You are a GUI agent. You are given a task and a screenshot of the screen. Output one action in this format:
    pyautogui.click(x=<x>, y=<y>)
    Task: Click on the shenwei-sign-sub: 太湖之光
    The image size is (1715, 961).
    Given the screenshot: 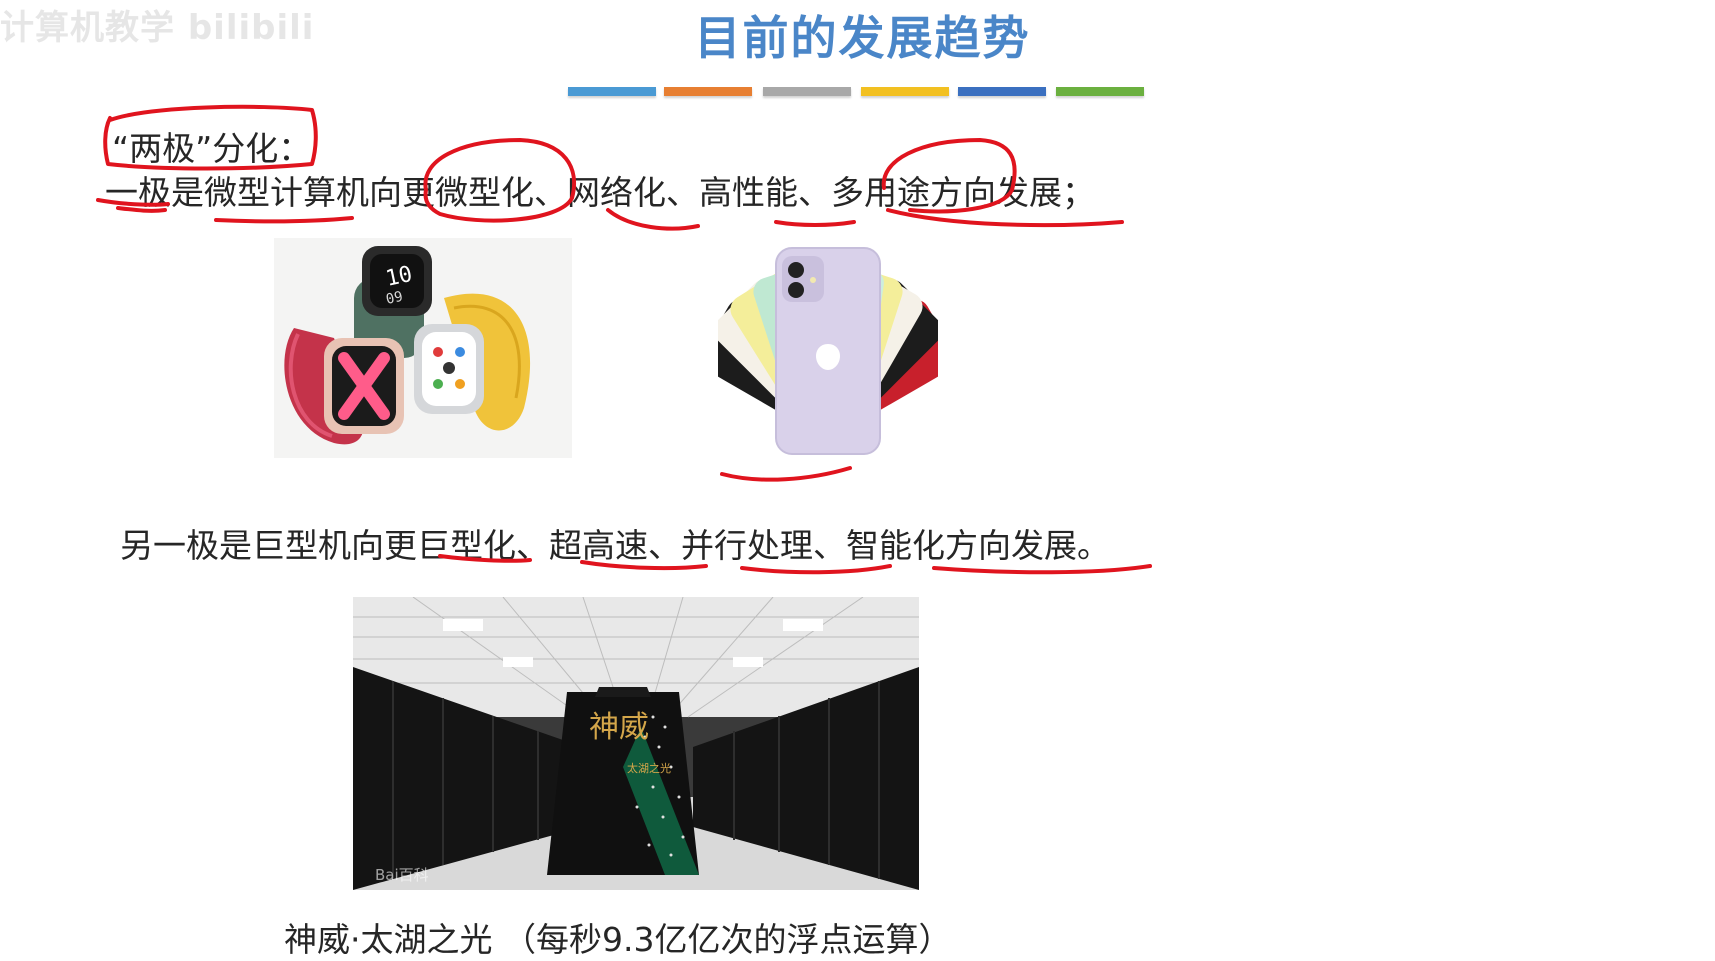 What is the action you would take?
    pyautogui.click(x=649, y=768)
    